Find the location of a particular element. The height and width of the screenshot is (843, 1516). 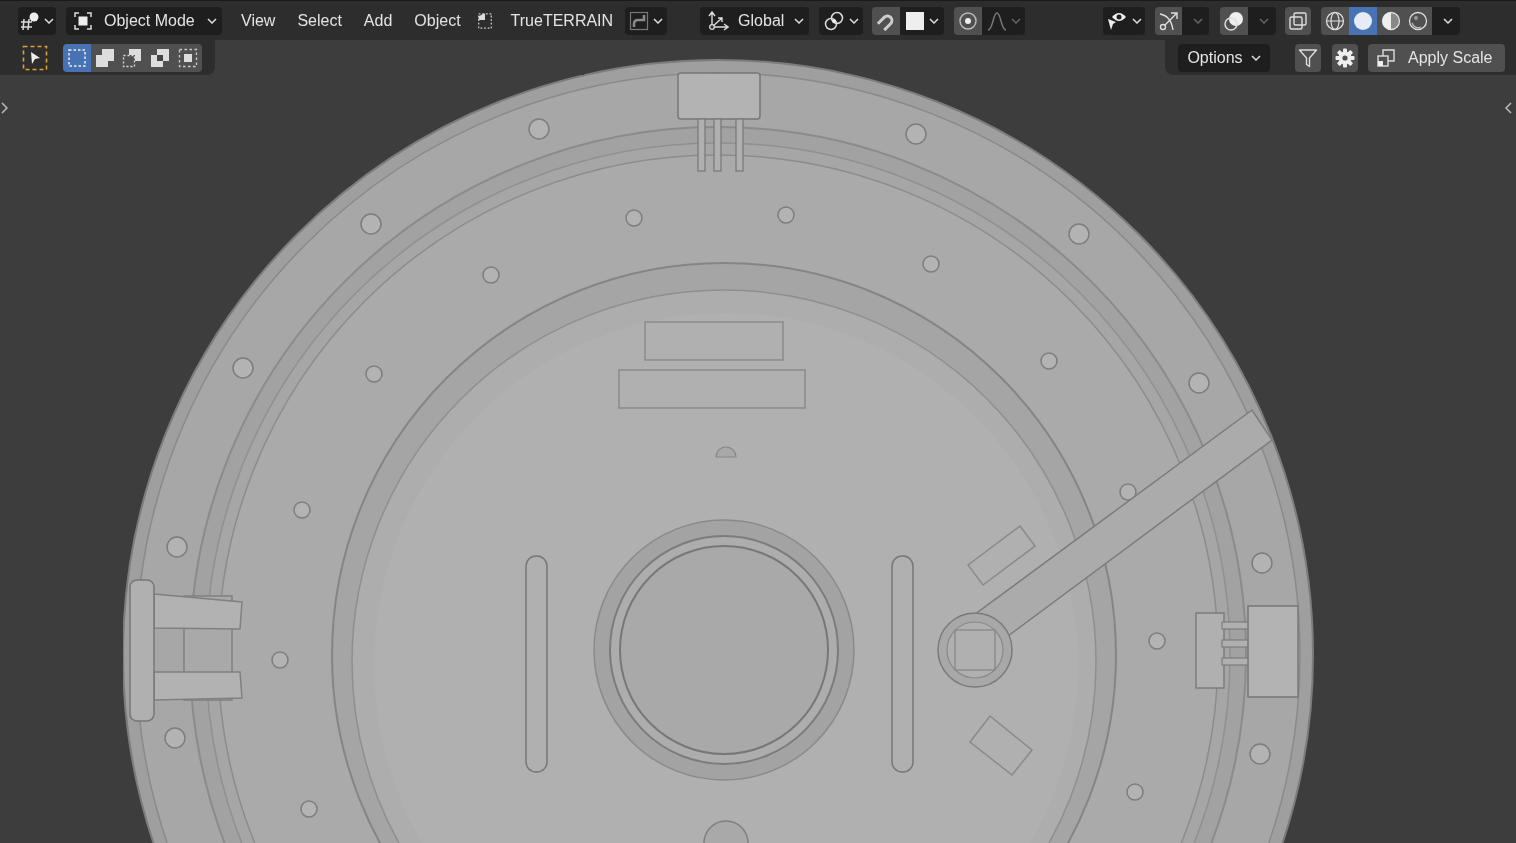

axes-icon is located at coordinates (718, 20).